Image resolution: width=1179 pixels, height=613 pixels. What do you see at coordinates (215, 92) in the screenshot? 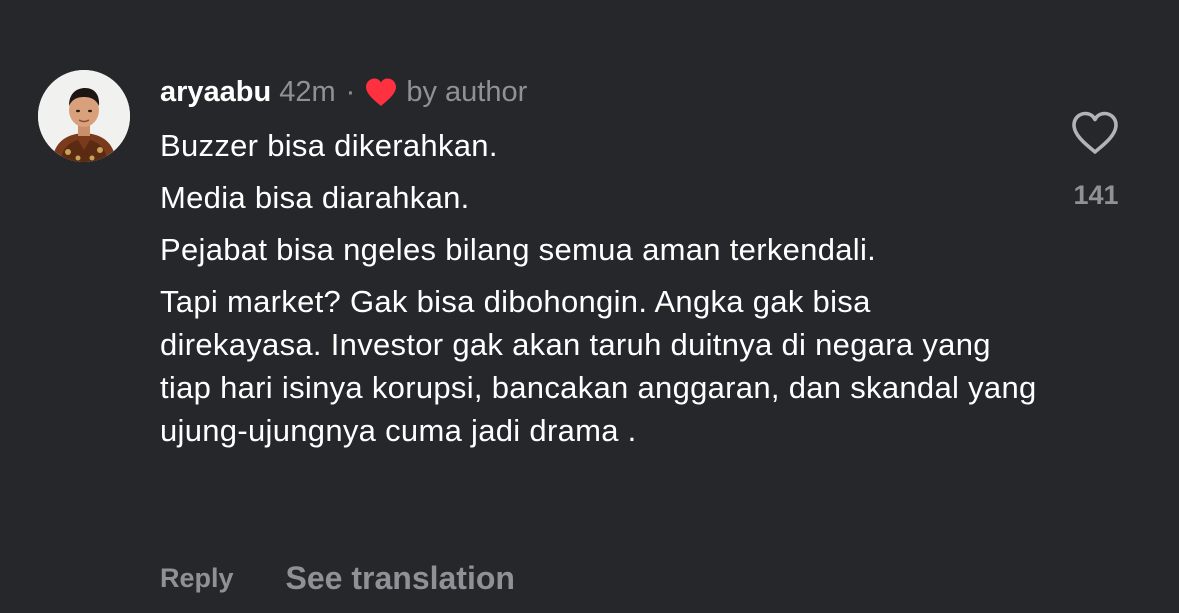
I see `username: aryaabu` at bounding box center [215, 92].